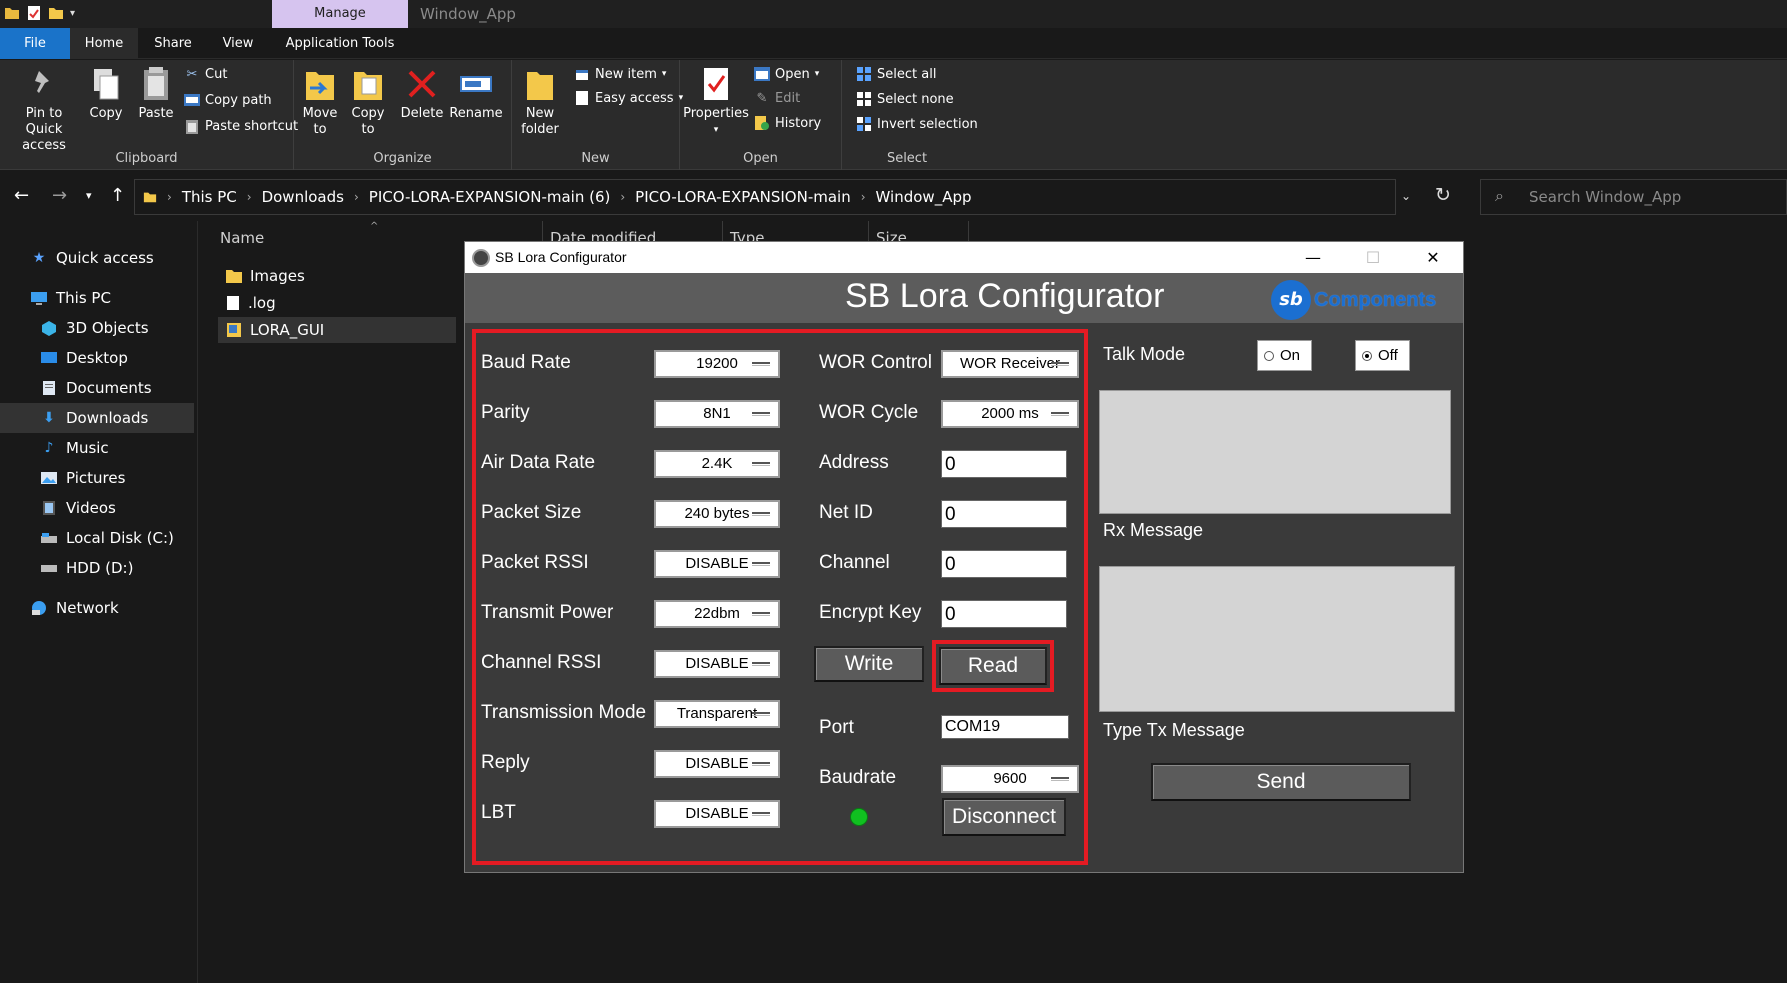 This screenshot has height=983, width=1787. I want to click on parity-select: 8N1, so click(717, 414).